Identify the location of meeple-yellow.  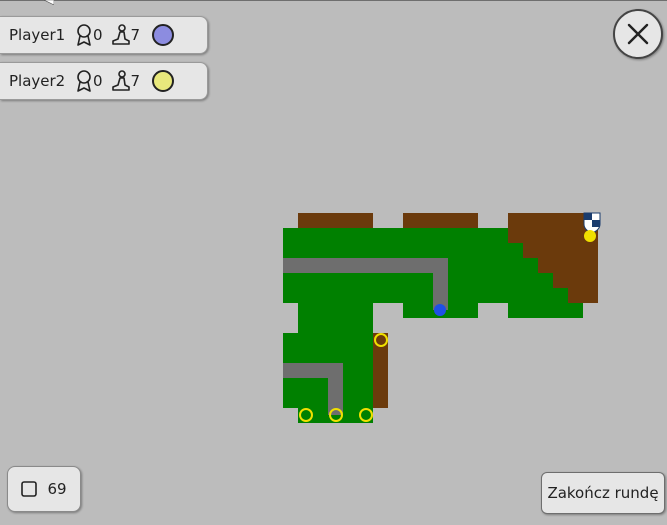
(590, 236).